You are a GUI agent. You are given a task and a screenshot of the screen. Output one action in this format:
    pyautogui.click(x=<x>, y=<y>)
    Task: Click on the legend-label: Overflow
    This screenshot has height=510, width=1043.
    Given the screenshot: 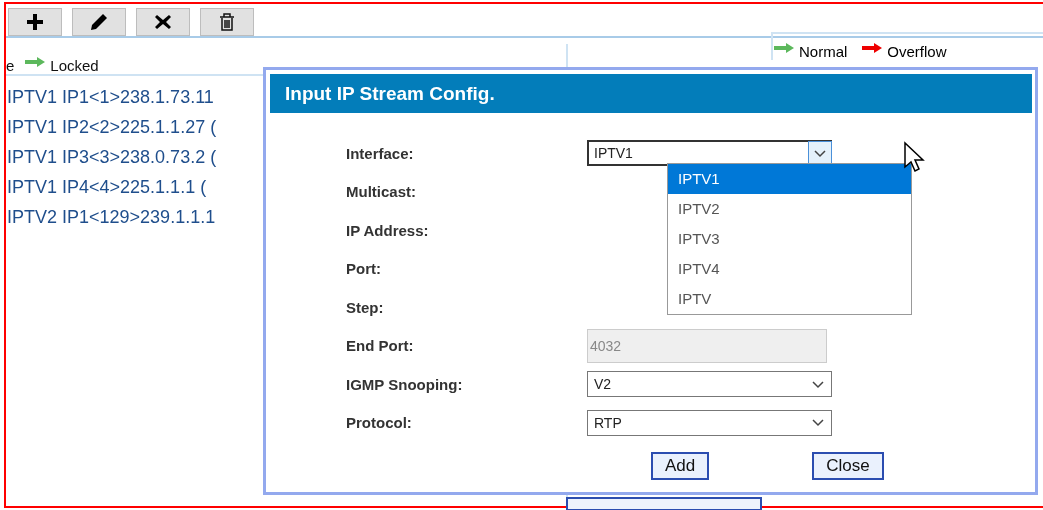 What is the action you would take?
    pyautogui.click(x=917, y=51)
    